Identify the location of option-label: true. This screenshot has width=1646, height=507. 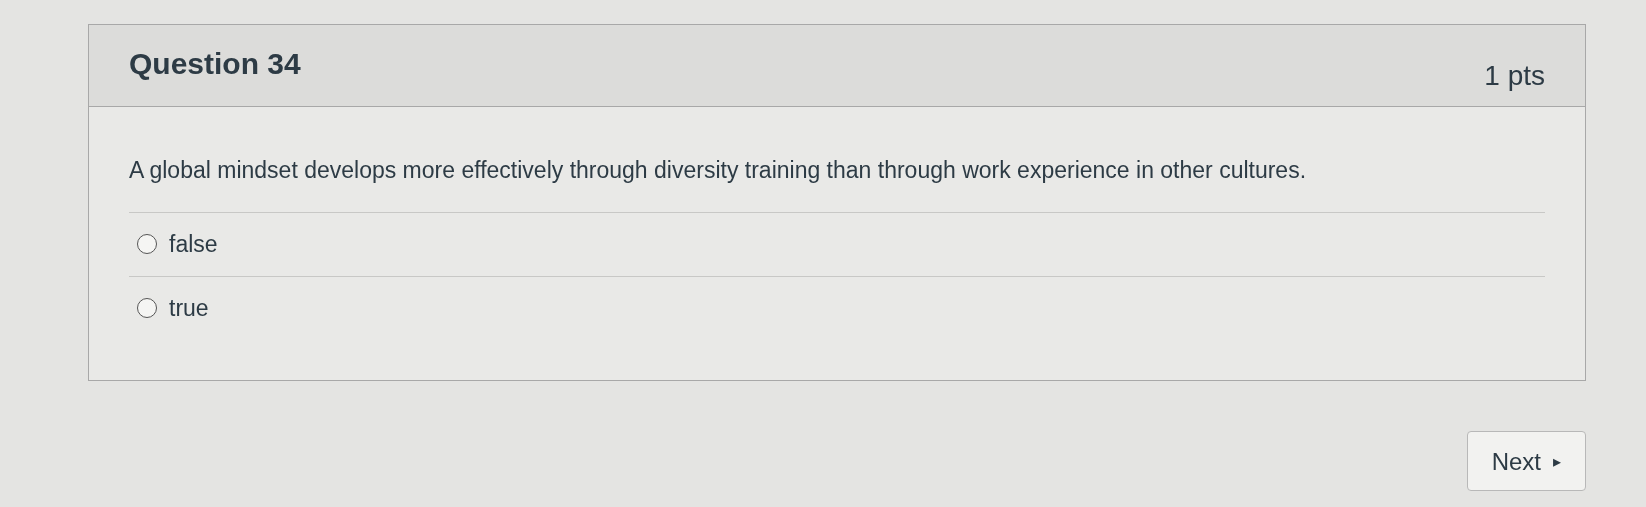
(189, 308).